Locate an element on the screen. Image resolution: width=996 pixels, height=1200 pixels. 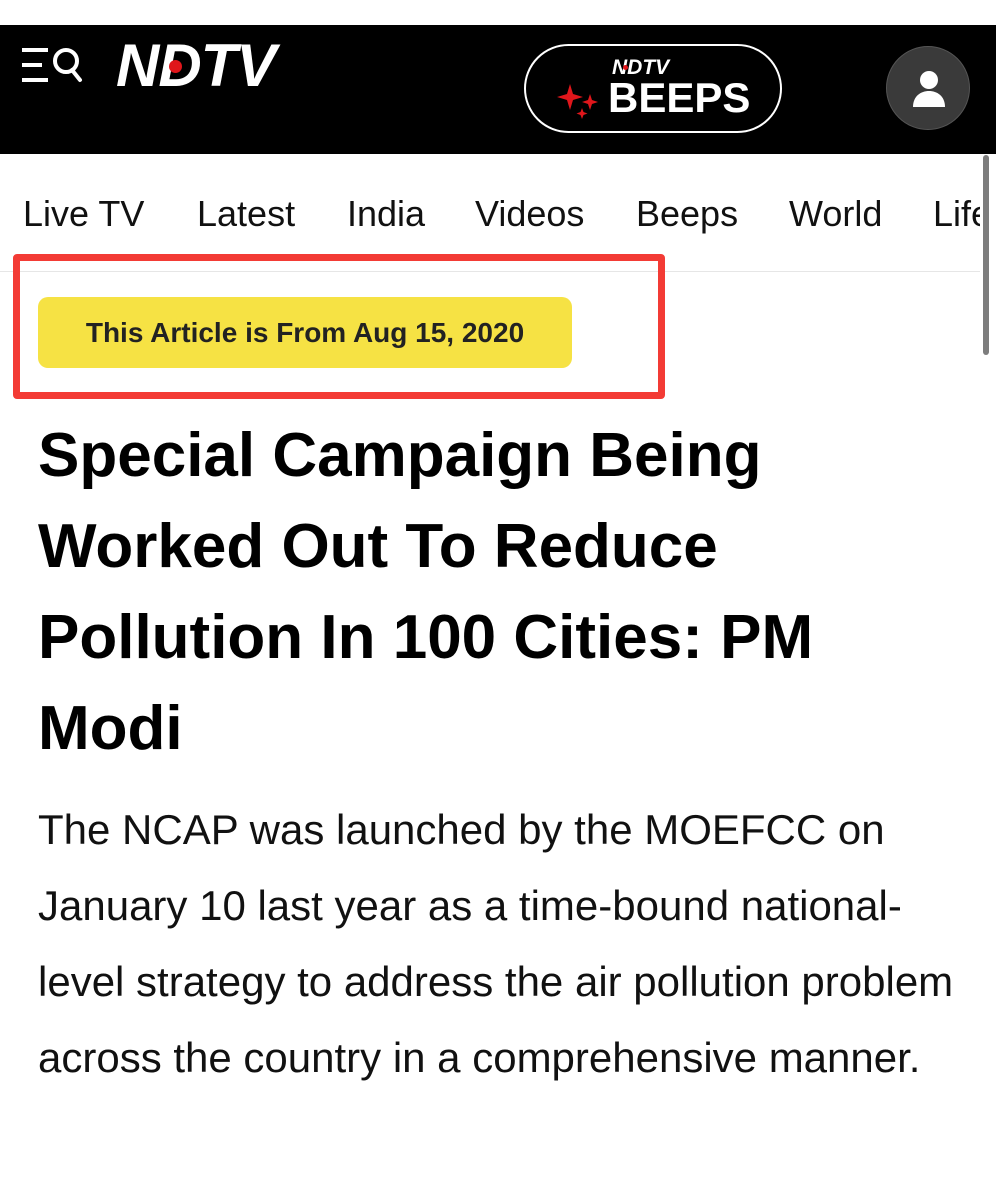
nav-item-live-tv: Live TV is located at coordinates (83, 214).